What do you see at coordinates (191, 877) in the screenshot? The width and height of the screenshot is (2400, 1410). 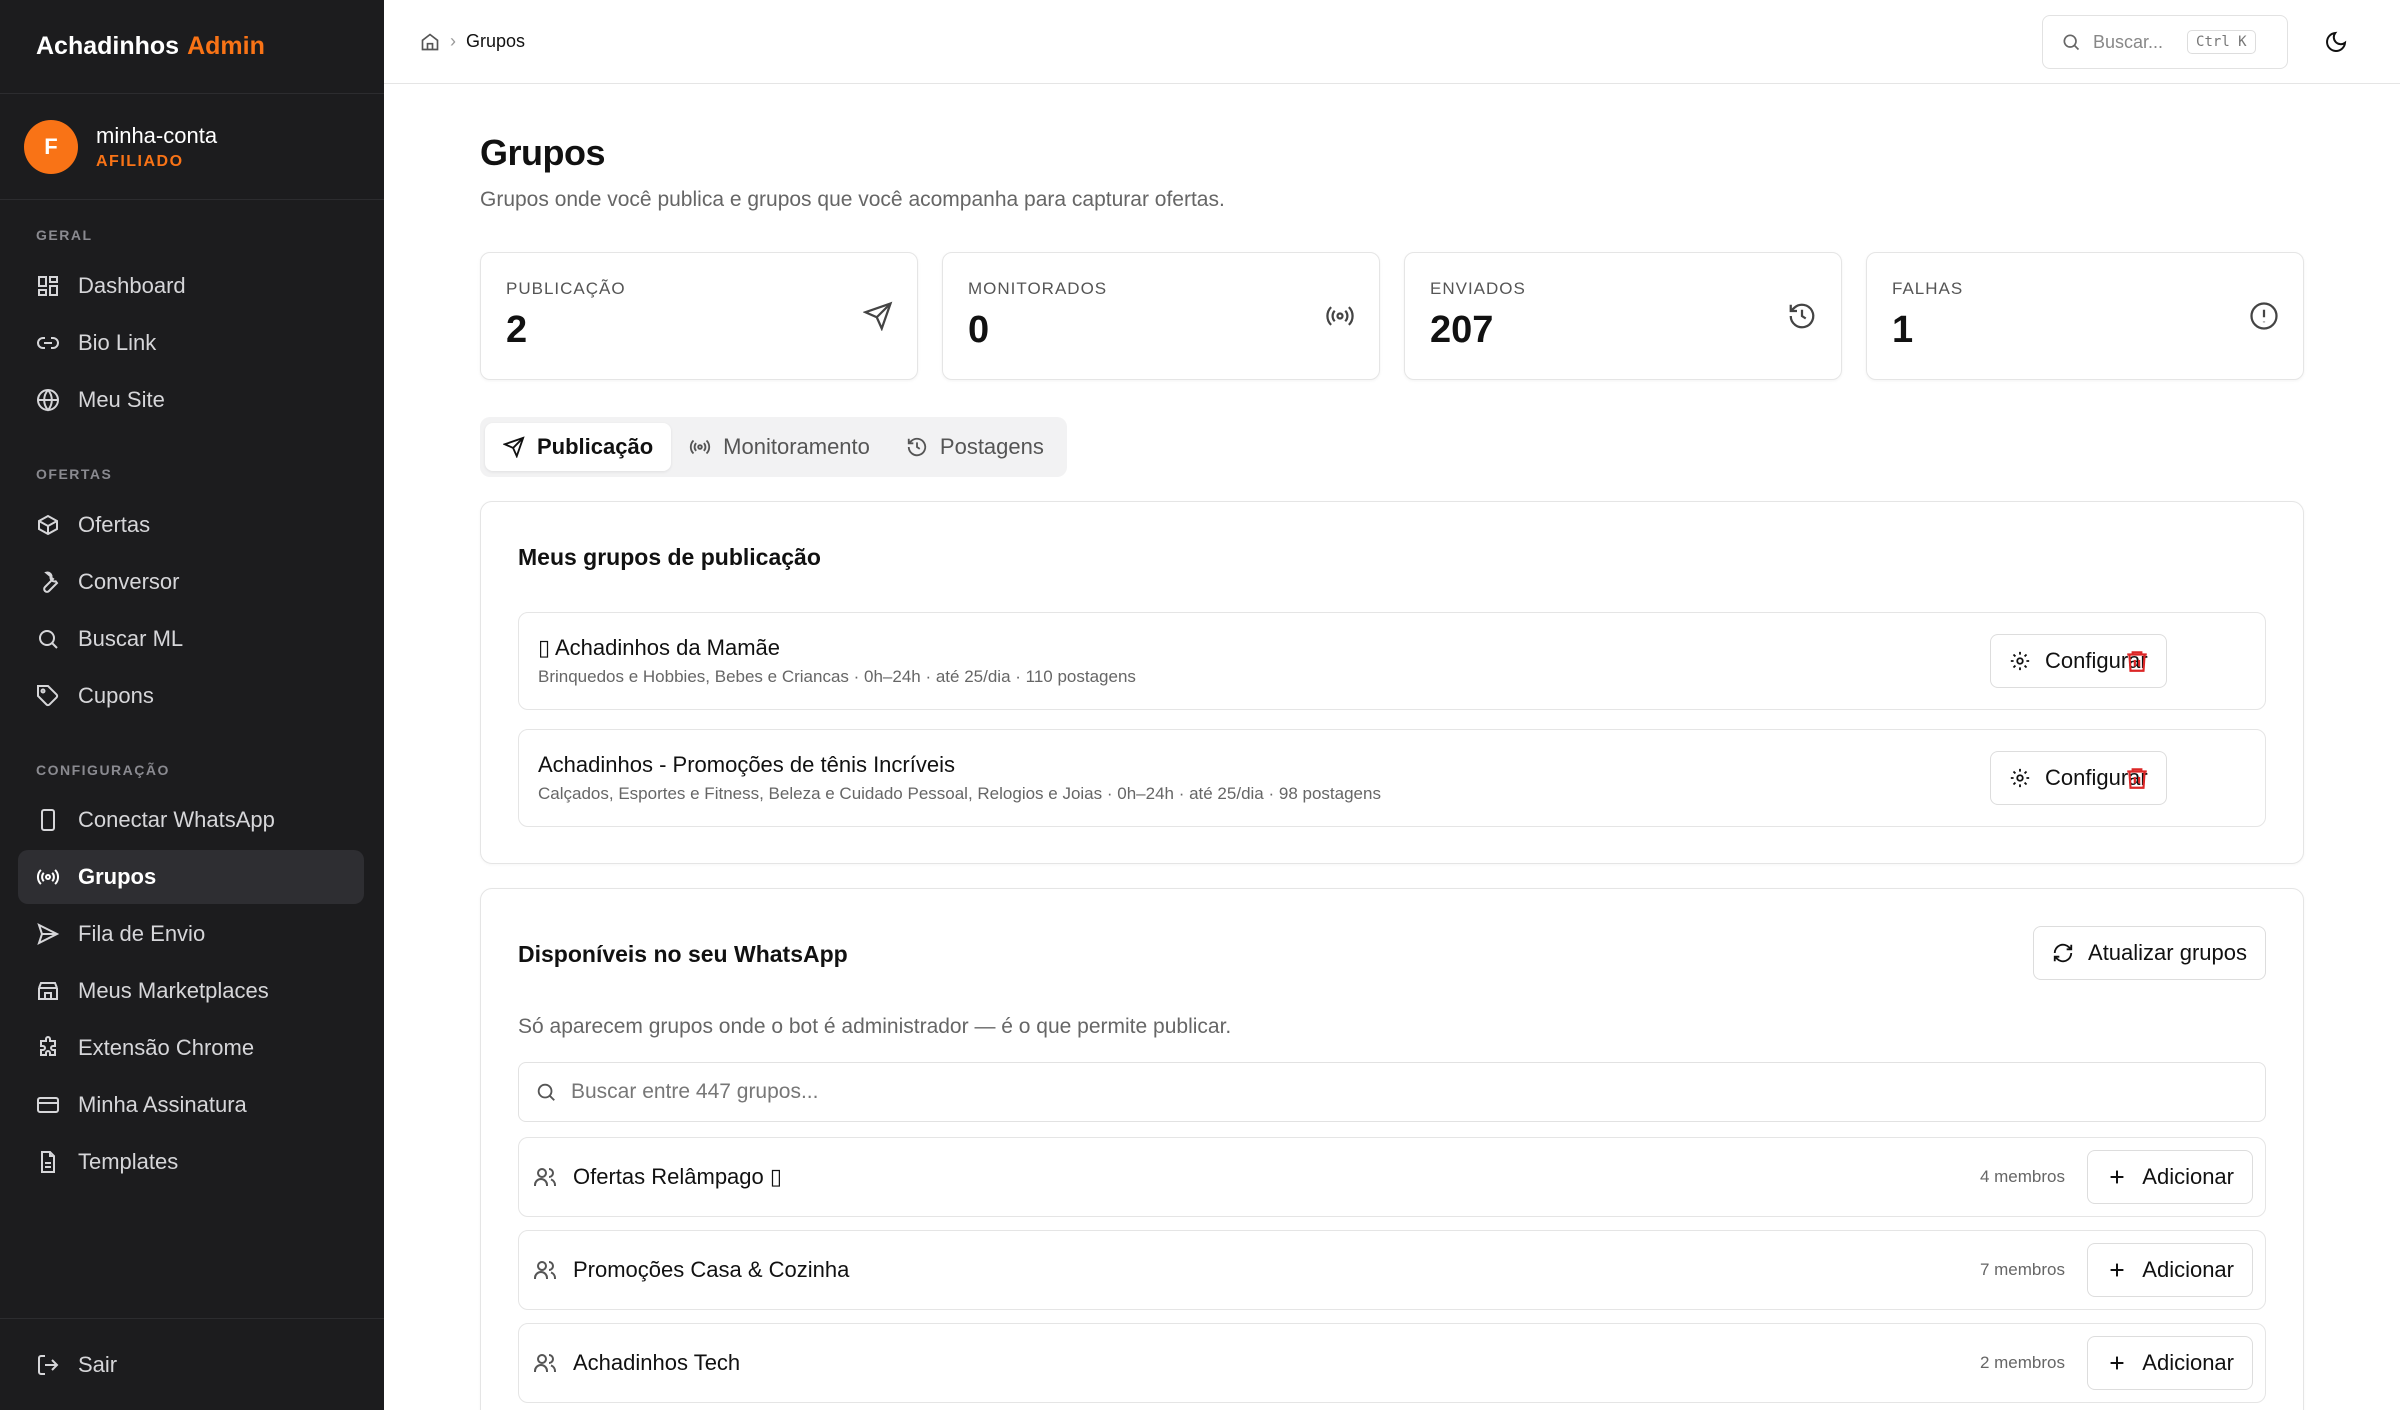 I see `sidebar-item-grupos: Grupos` at bounding box center [191, 877].